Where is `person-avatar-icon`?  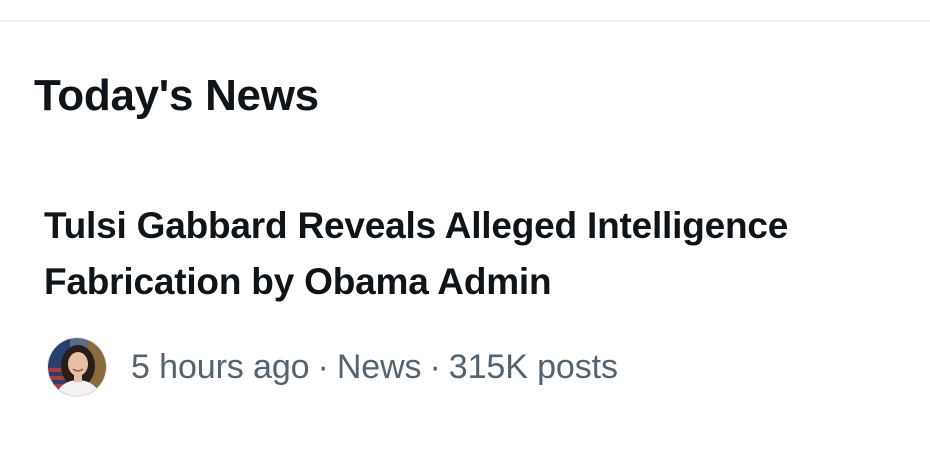 person-avatar-icon is located at coordinates (77, 367).